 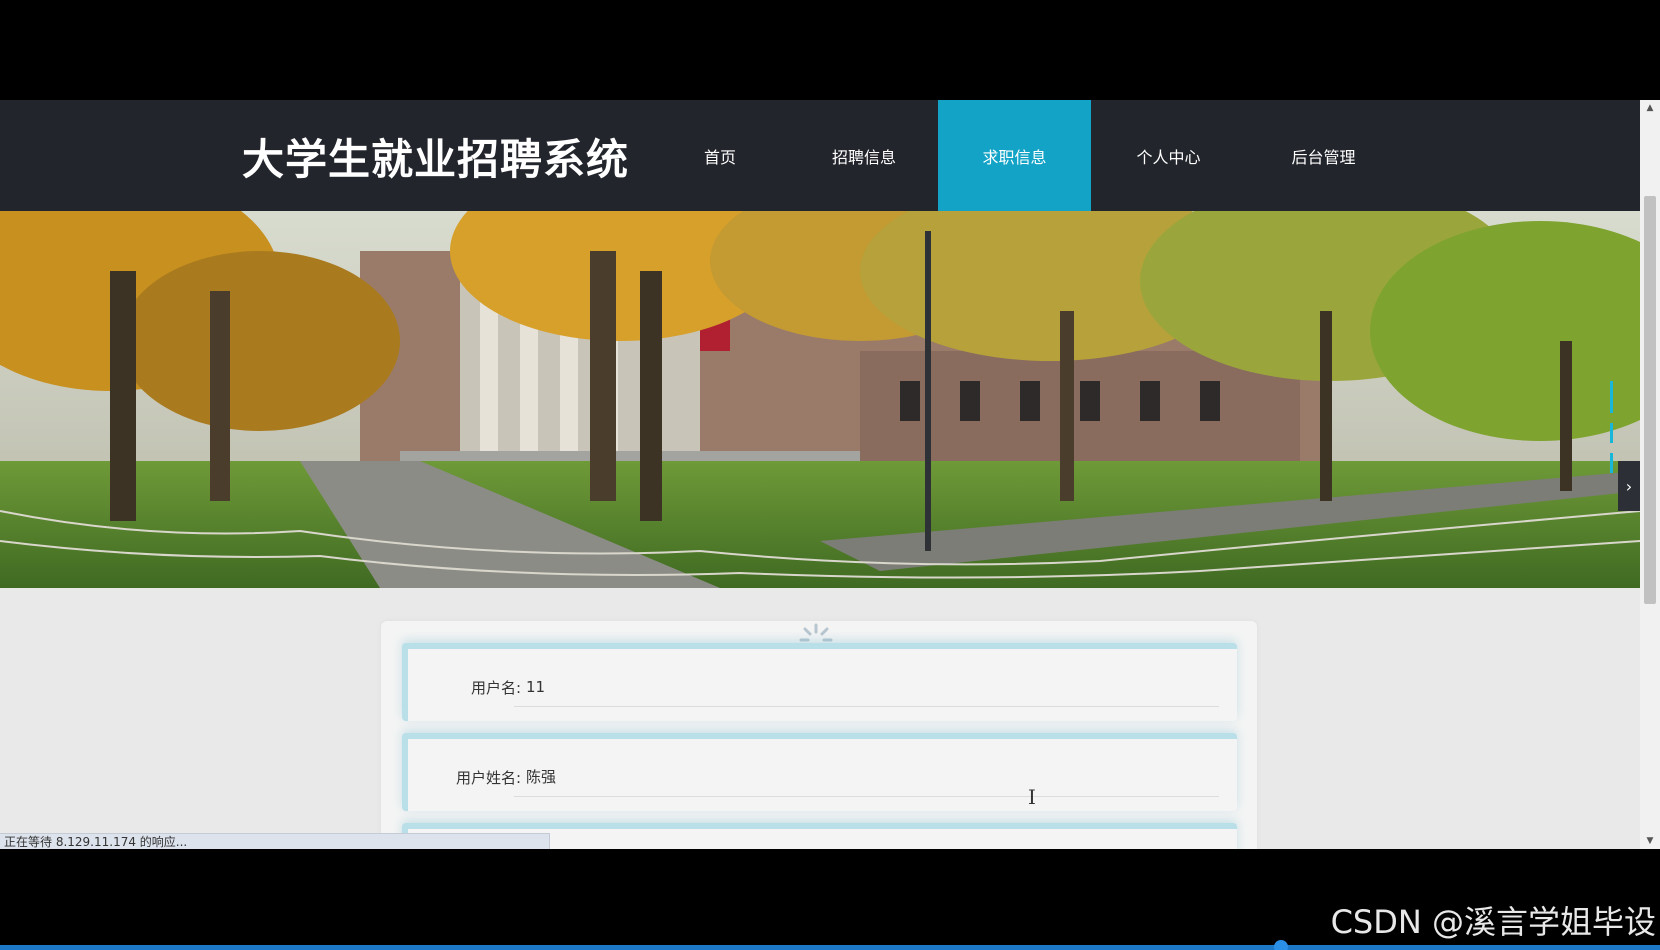 What do you see at coordinates (1032, 797) in the screenshot?
I see `text-cursor-icon: I` at bounding box center [1032, 797].